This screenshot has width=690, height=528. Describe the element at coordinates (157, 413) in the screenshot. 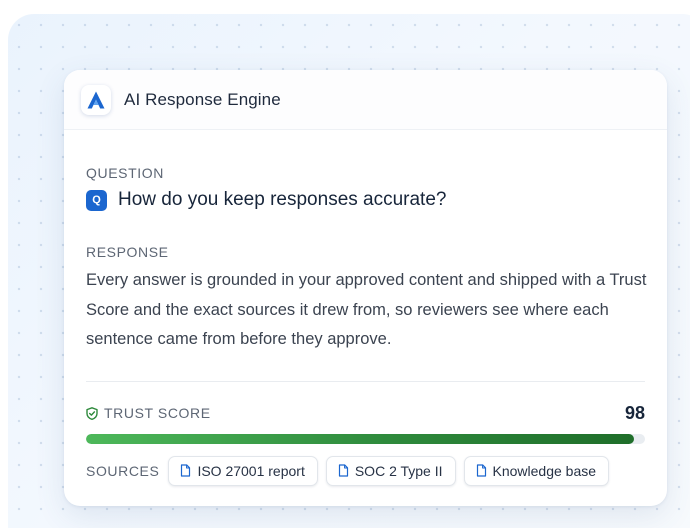

I see `trust-score-label: TRUST SCORE` at that location.